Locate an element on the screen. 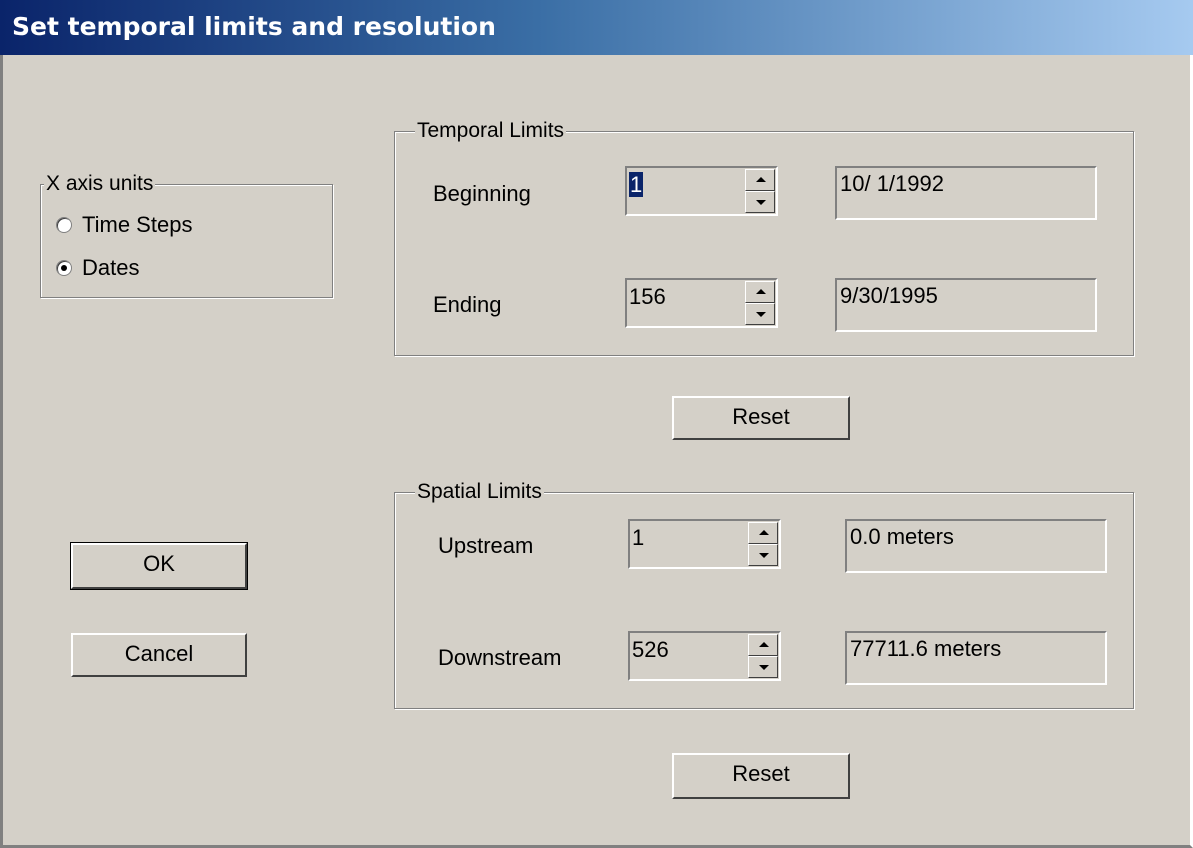  downstream-label: Downstream is located at coordinates (500, 657).